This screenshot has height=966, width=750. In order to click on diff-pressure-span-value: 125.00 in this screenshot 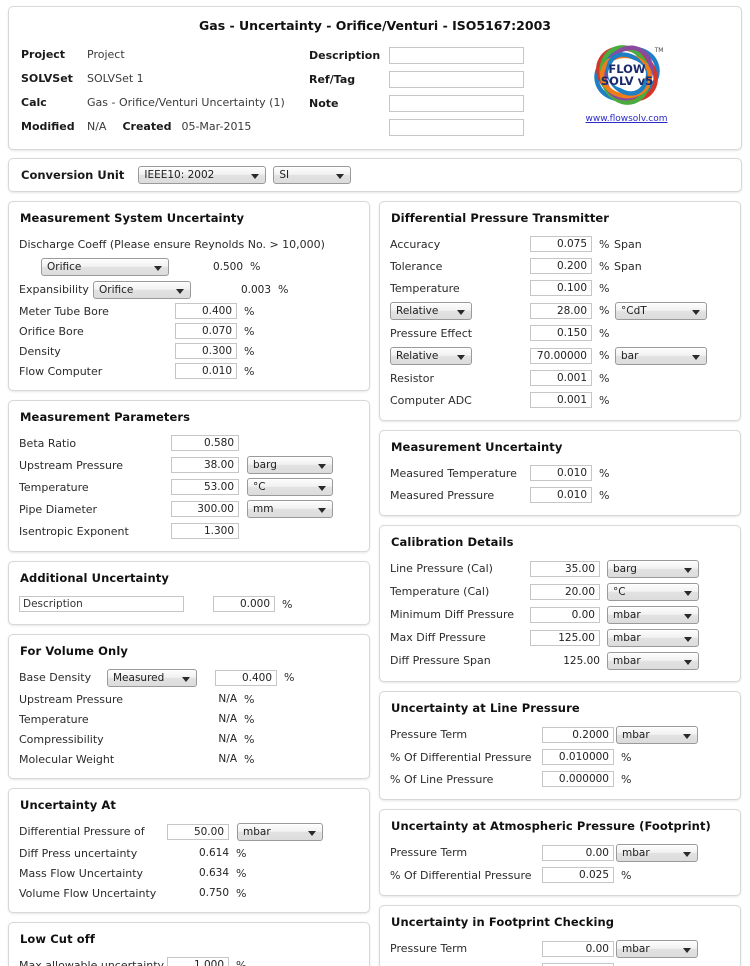, I will do `click(581, 660)`.